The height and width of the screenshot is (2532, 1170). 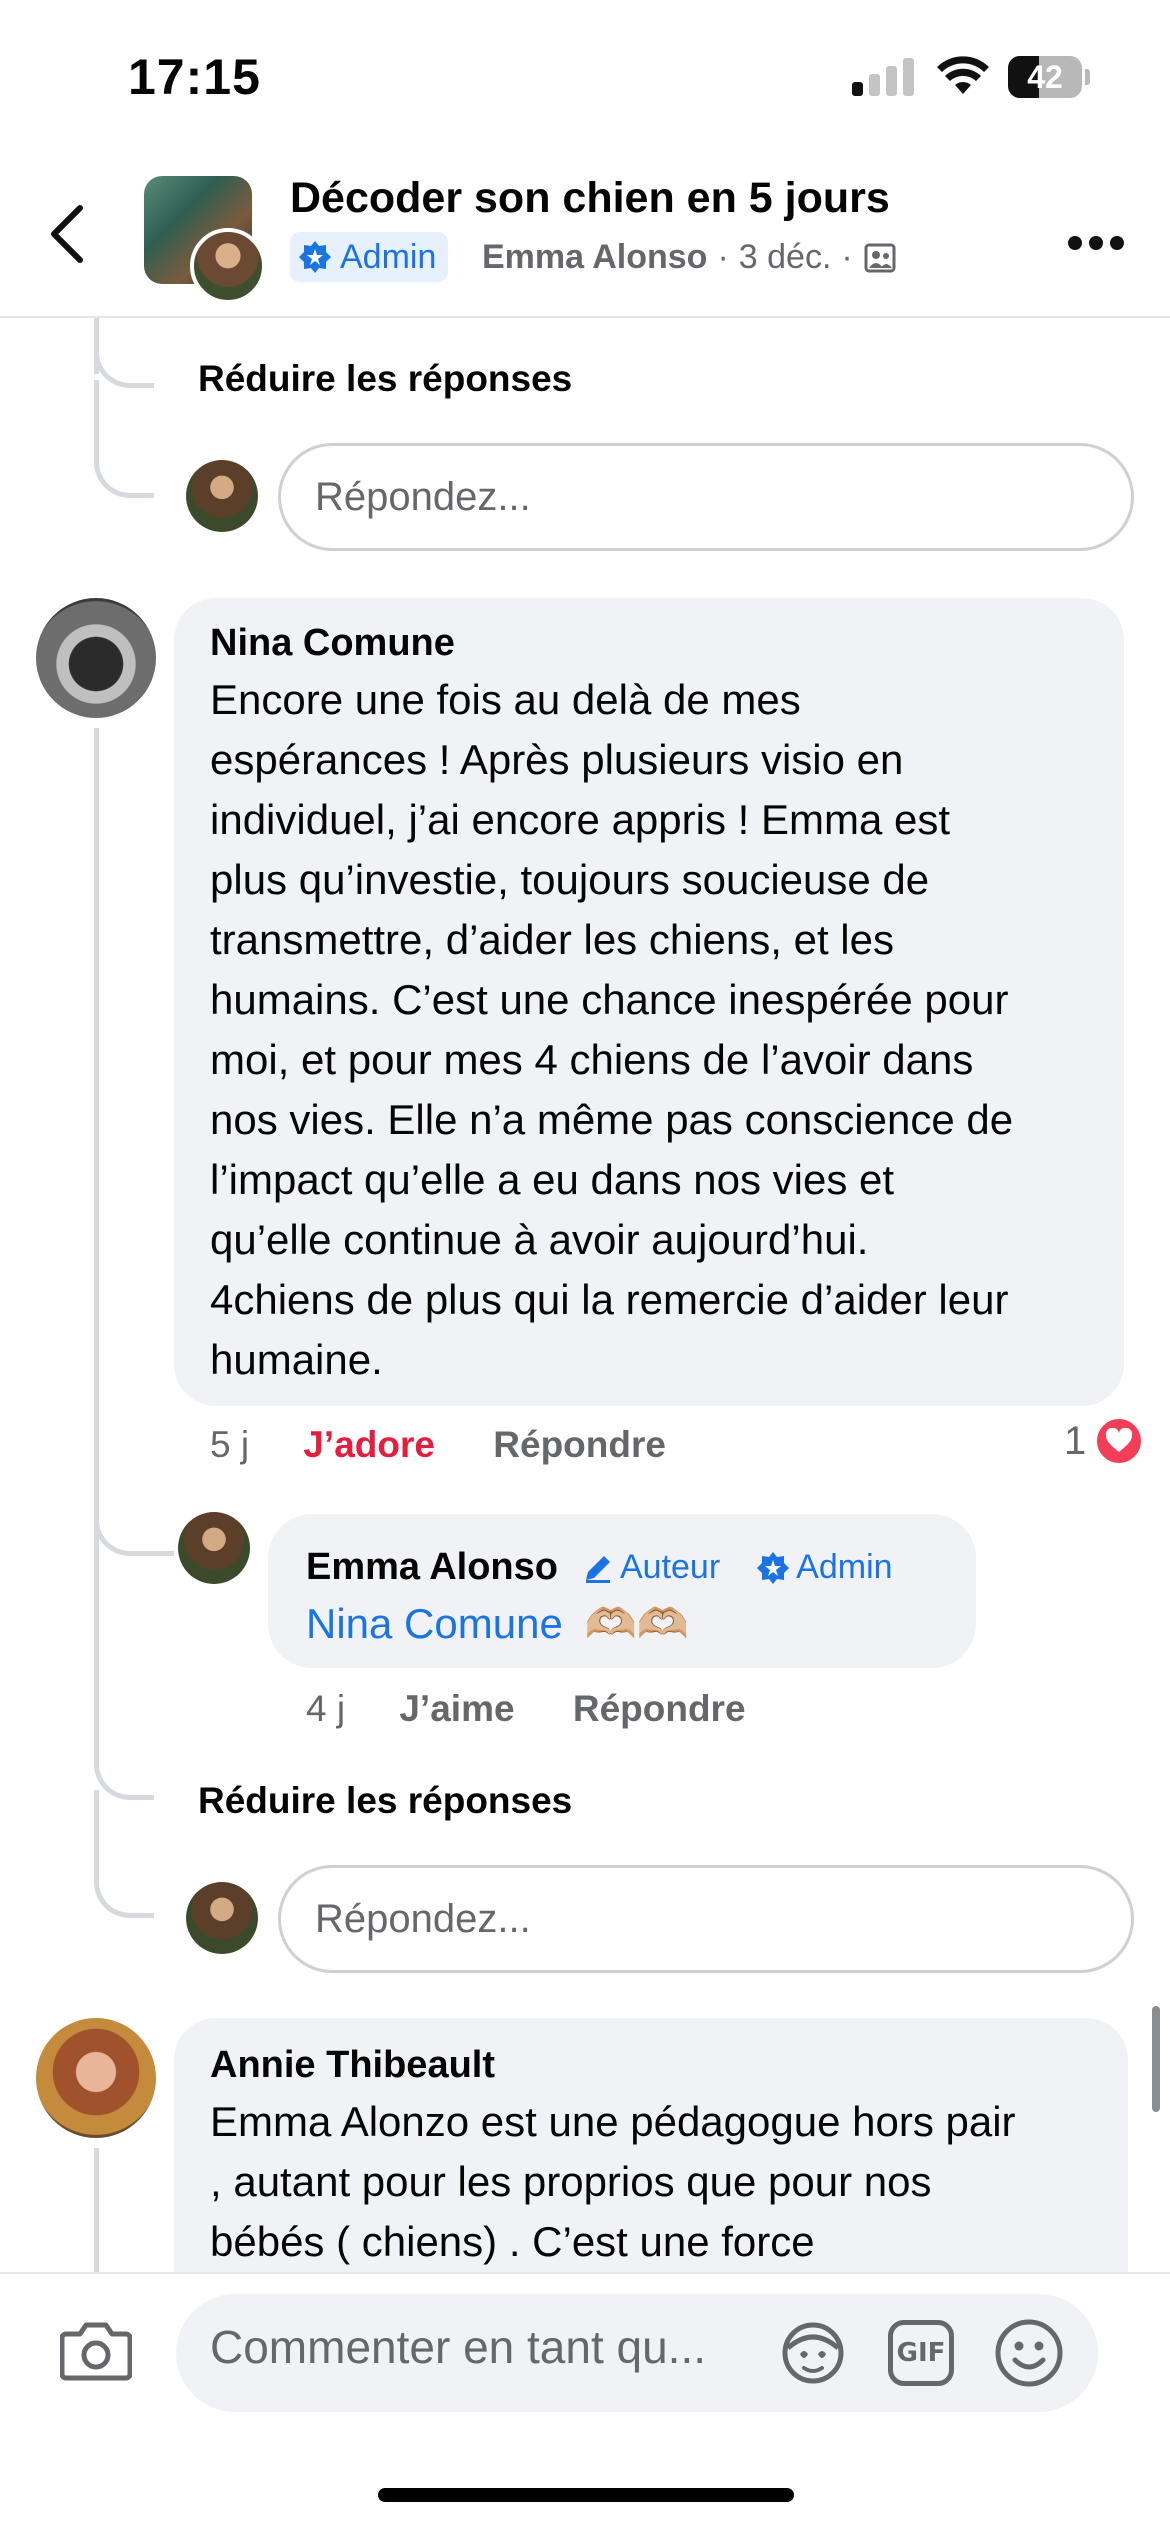 I want to click on gif-icon: GIF, so click(x=921, y=2353).